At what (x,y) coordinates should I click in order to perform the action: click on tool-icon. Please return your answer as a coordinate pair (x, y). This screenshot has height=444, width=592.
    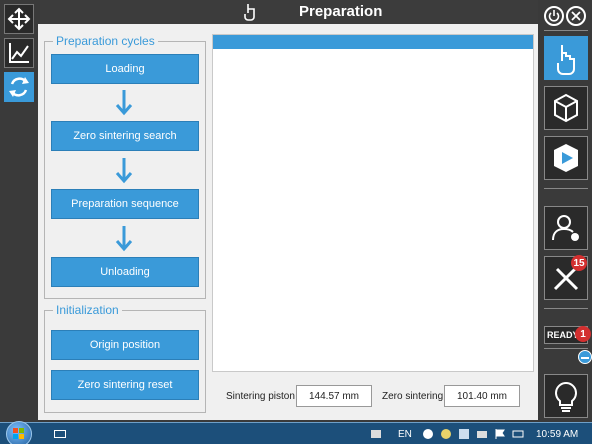
    Looking at the image, I should click on (446, 434).